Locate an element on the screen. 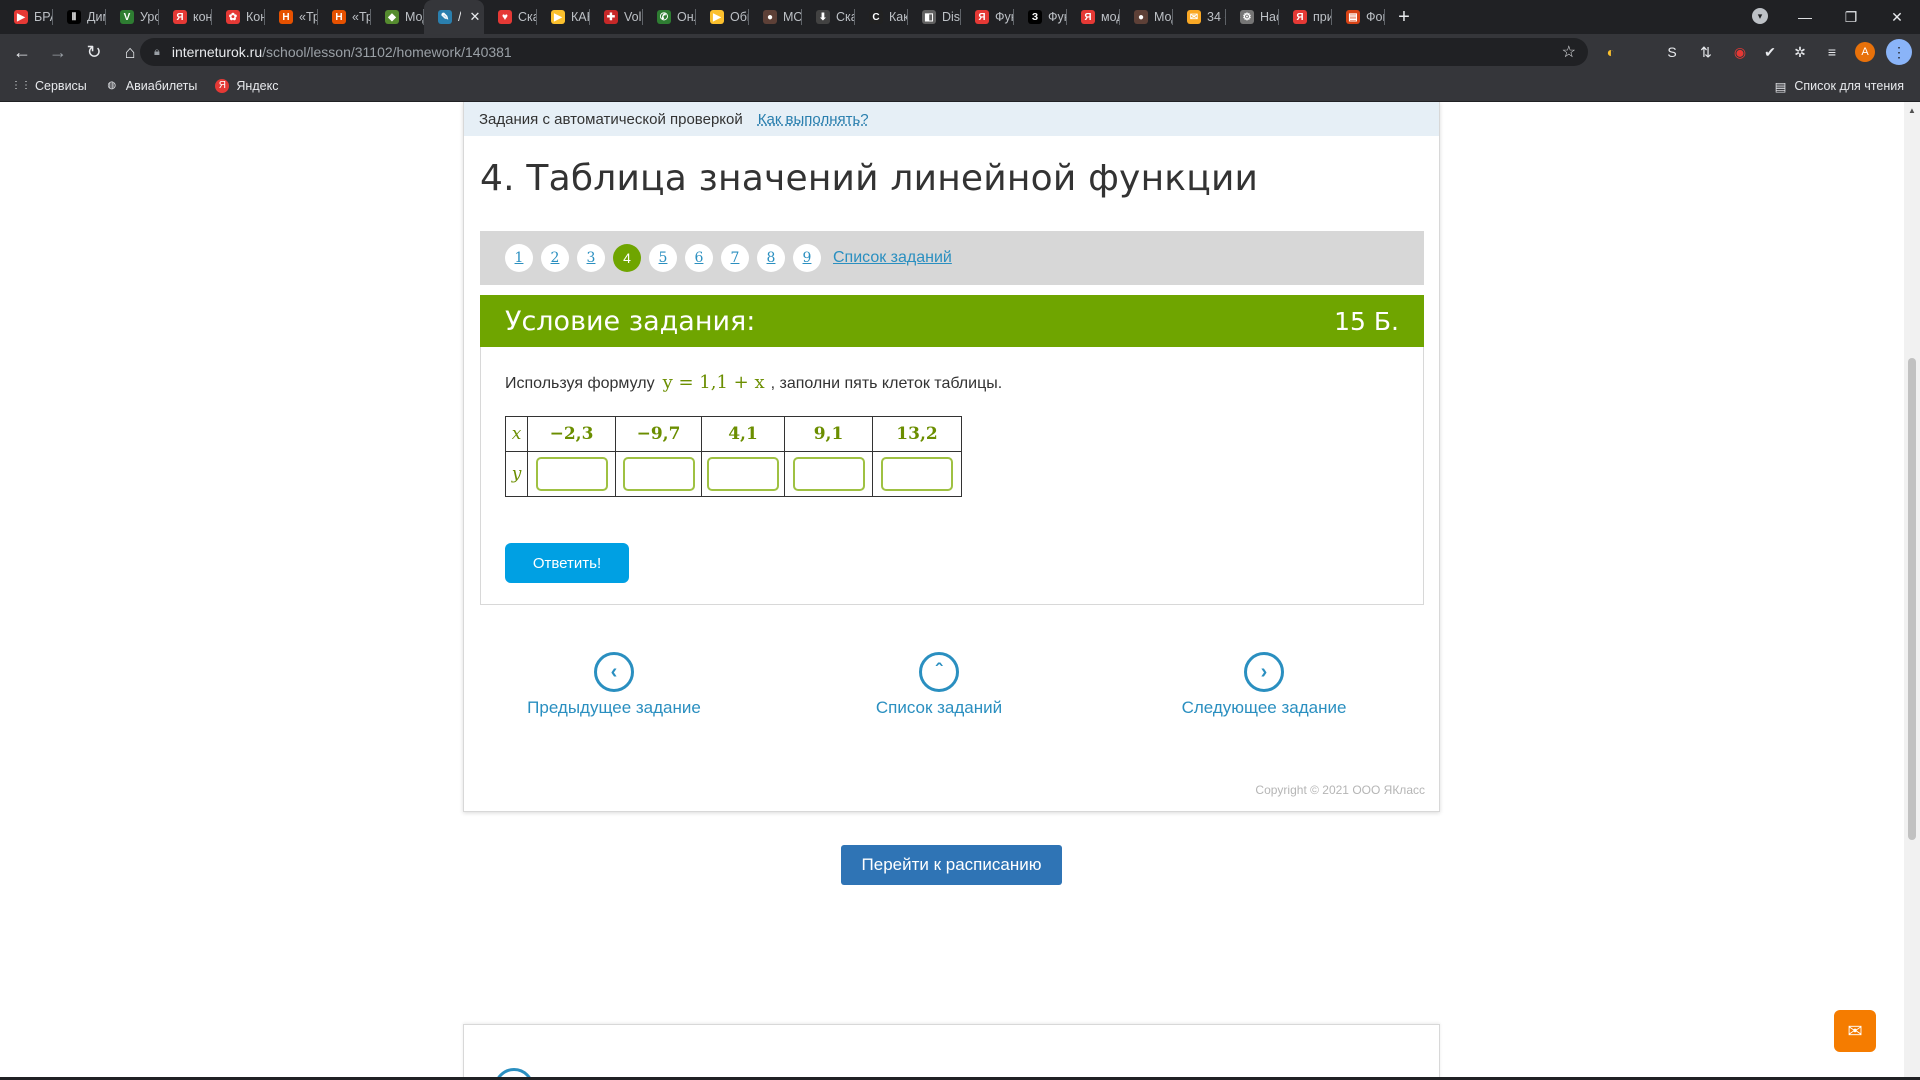 The width and height of the screenshot is (1920, 1080). bookmark-star-icon: ☆ is located at coordinates (1569, 52).